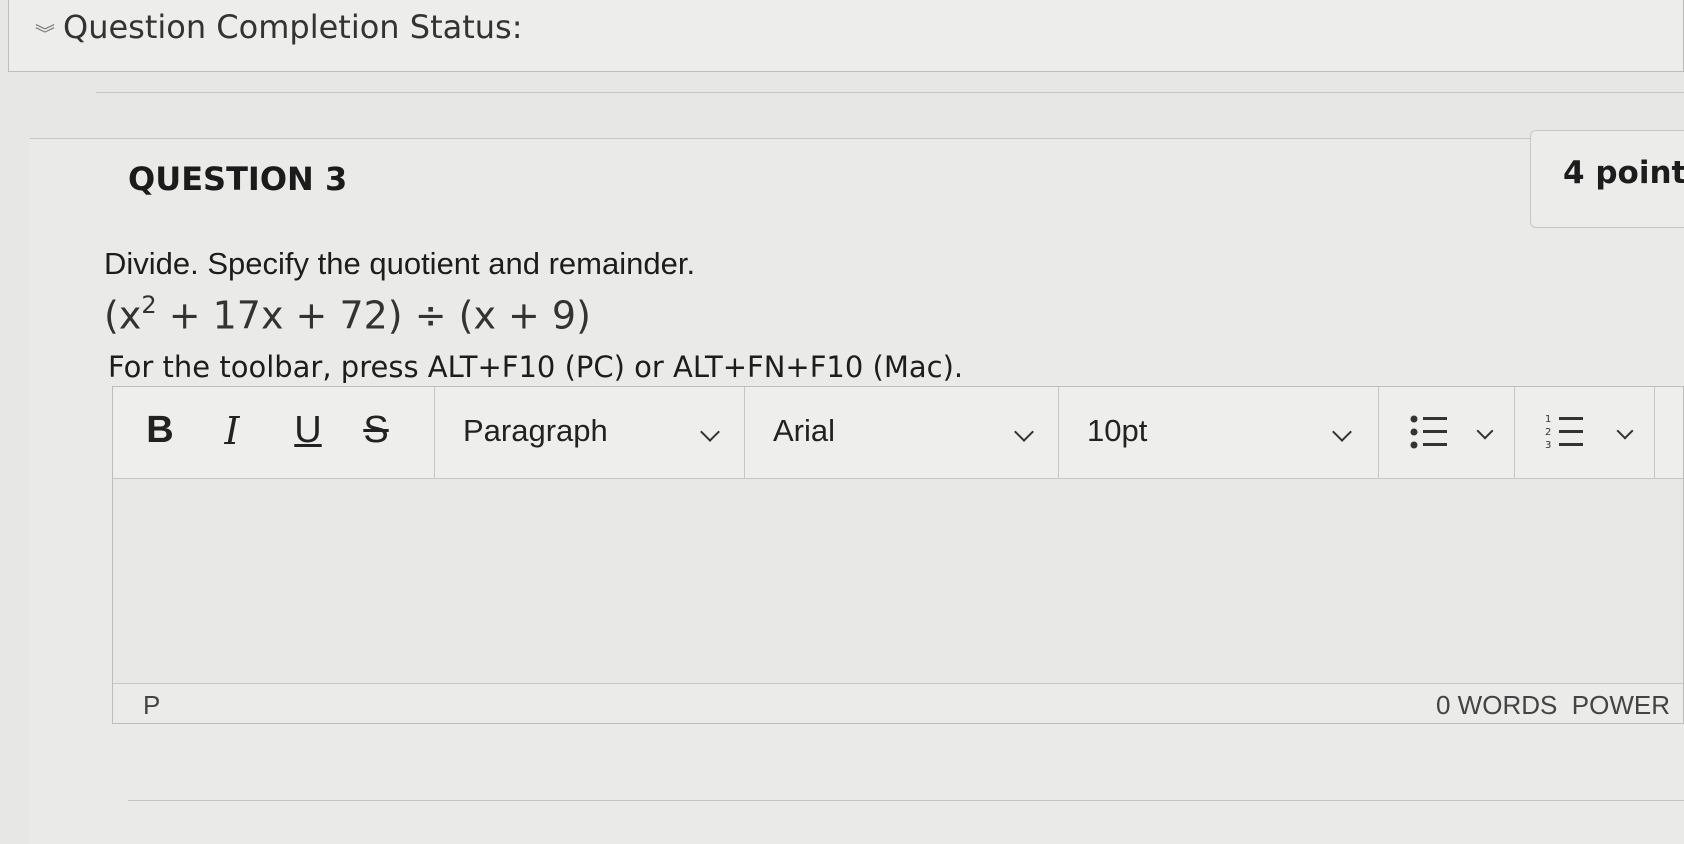  I want to click on powered-by-link: POWER, so click(1621, 705).